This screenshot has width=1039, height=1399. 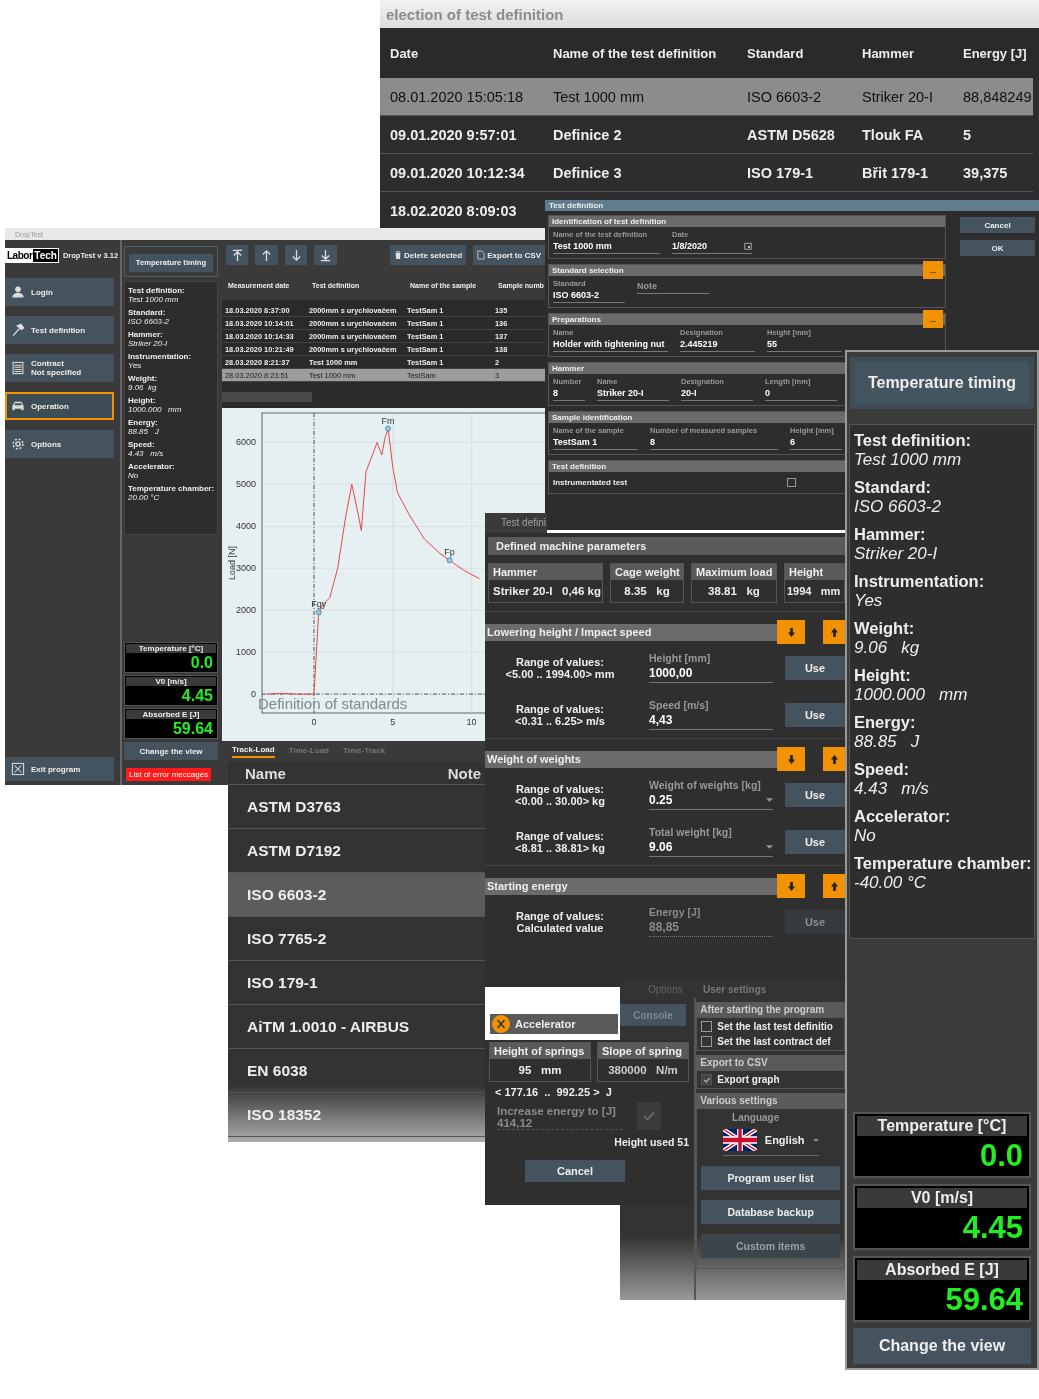 I want to click on reading-label: Absorbed E [J], so click(x=942, y=1270).